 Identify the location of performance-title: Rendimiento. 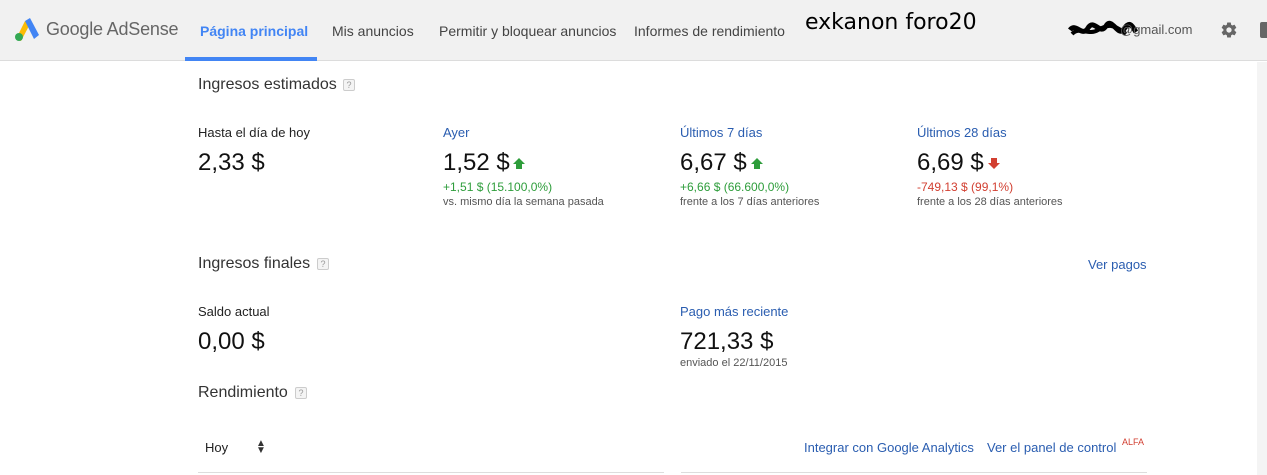
(243, 392).